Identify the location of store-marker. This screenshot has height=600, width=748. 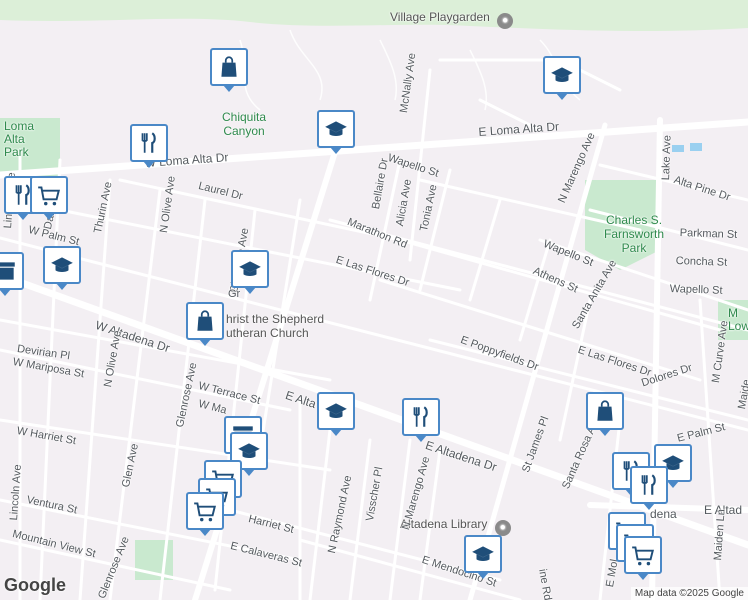
(12, 274).